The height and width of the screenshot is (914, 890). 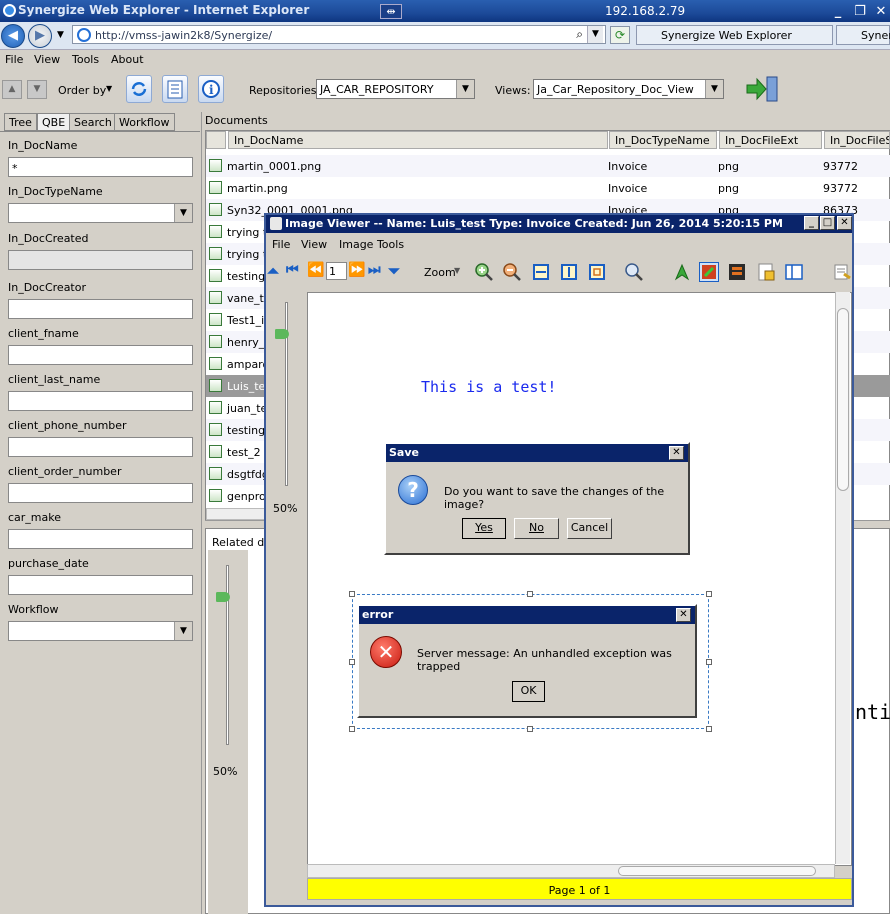 What do you see at coordinates (676, 453) in the screenshot?
I see `save-dialog-close-button: ✕` at bounding box center [676, 453].